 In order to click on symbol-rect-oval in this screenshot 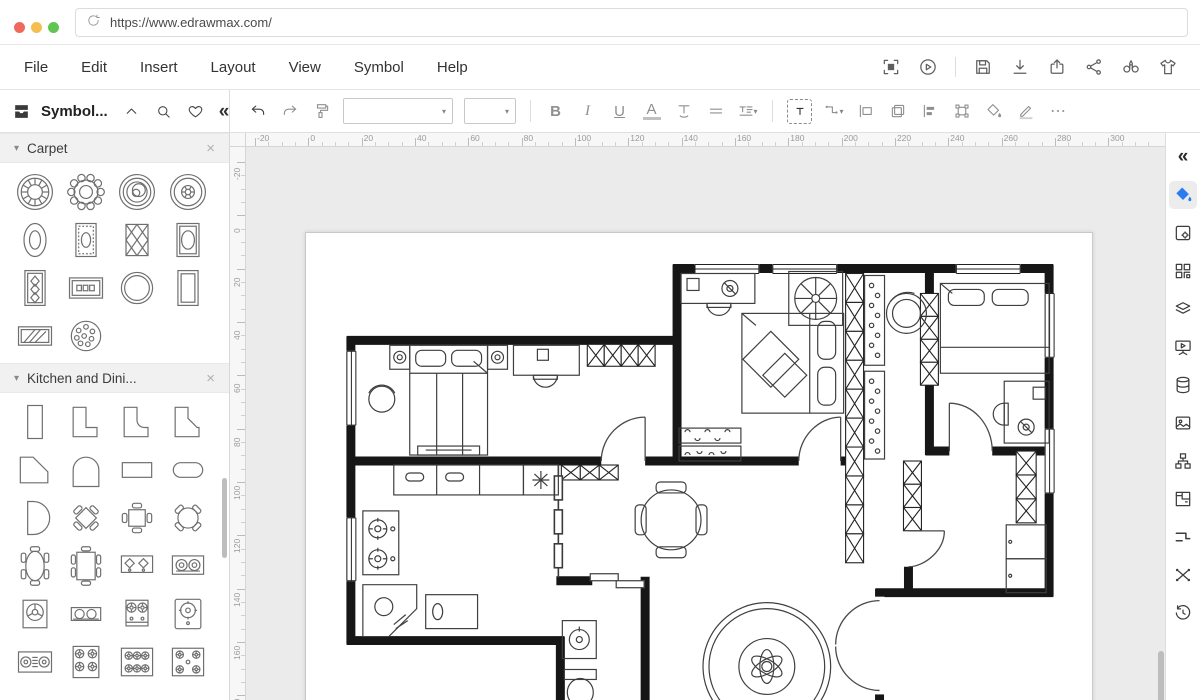, I will do `click(188, 240)`.